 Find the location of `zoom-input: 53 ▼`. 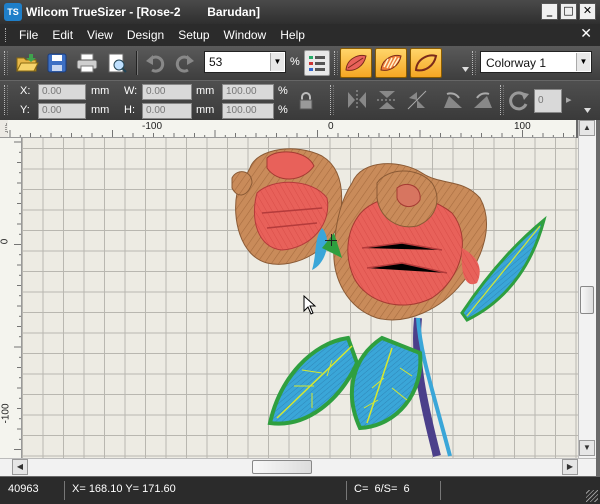

zoom-input: 53 ▼ is located at coordinates (245, 62).